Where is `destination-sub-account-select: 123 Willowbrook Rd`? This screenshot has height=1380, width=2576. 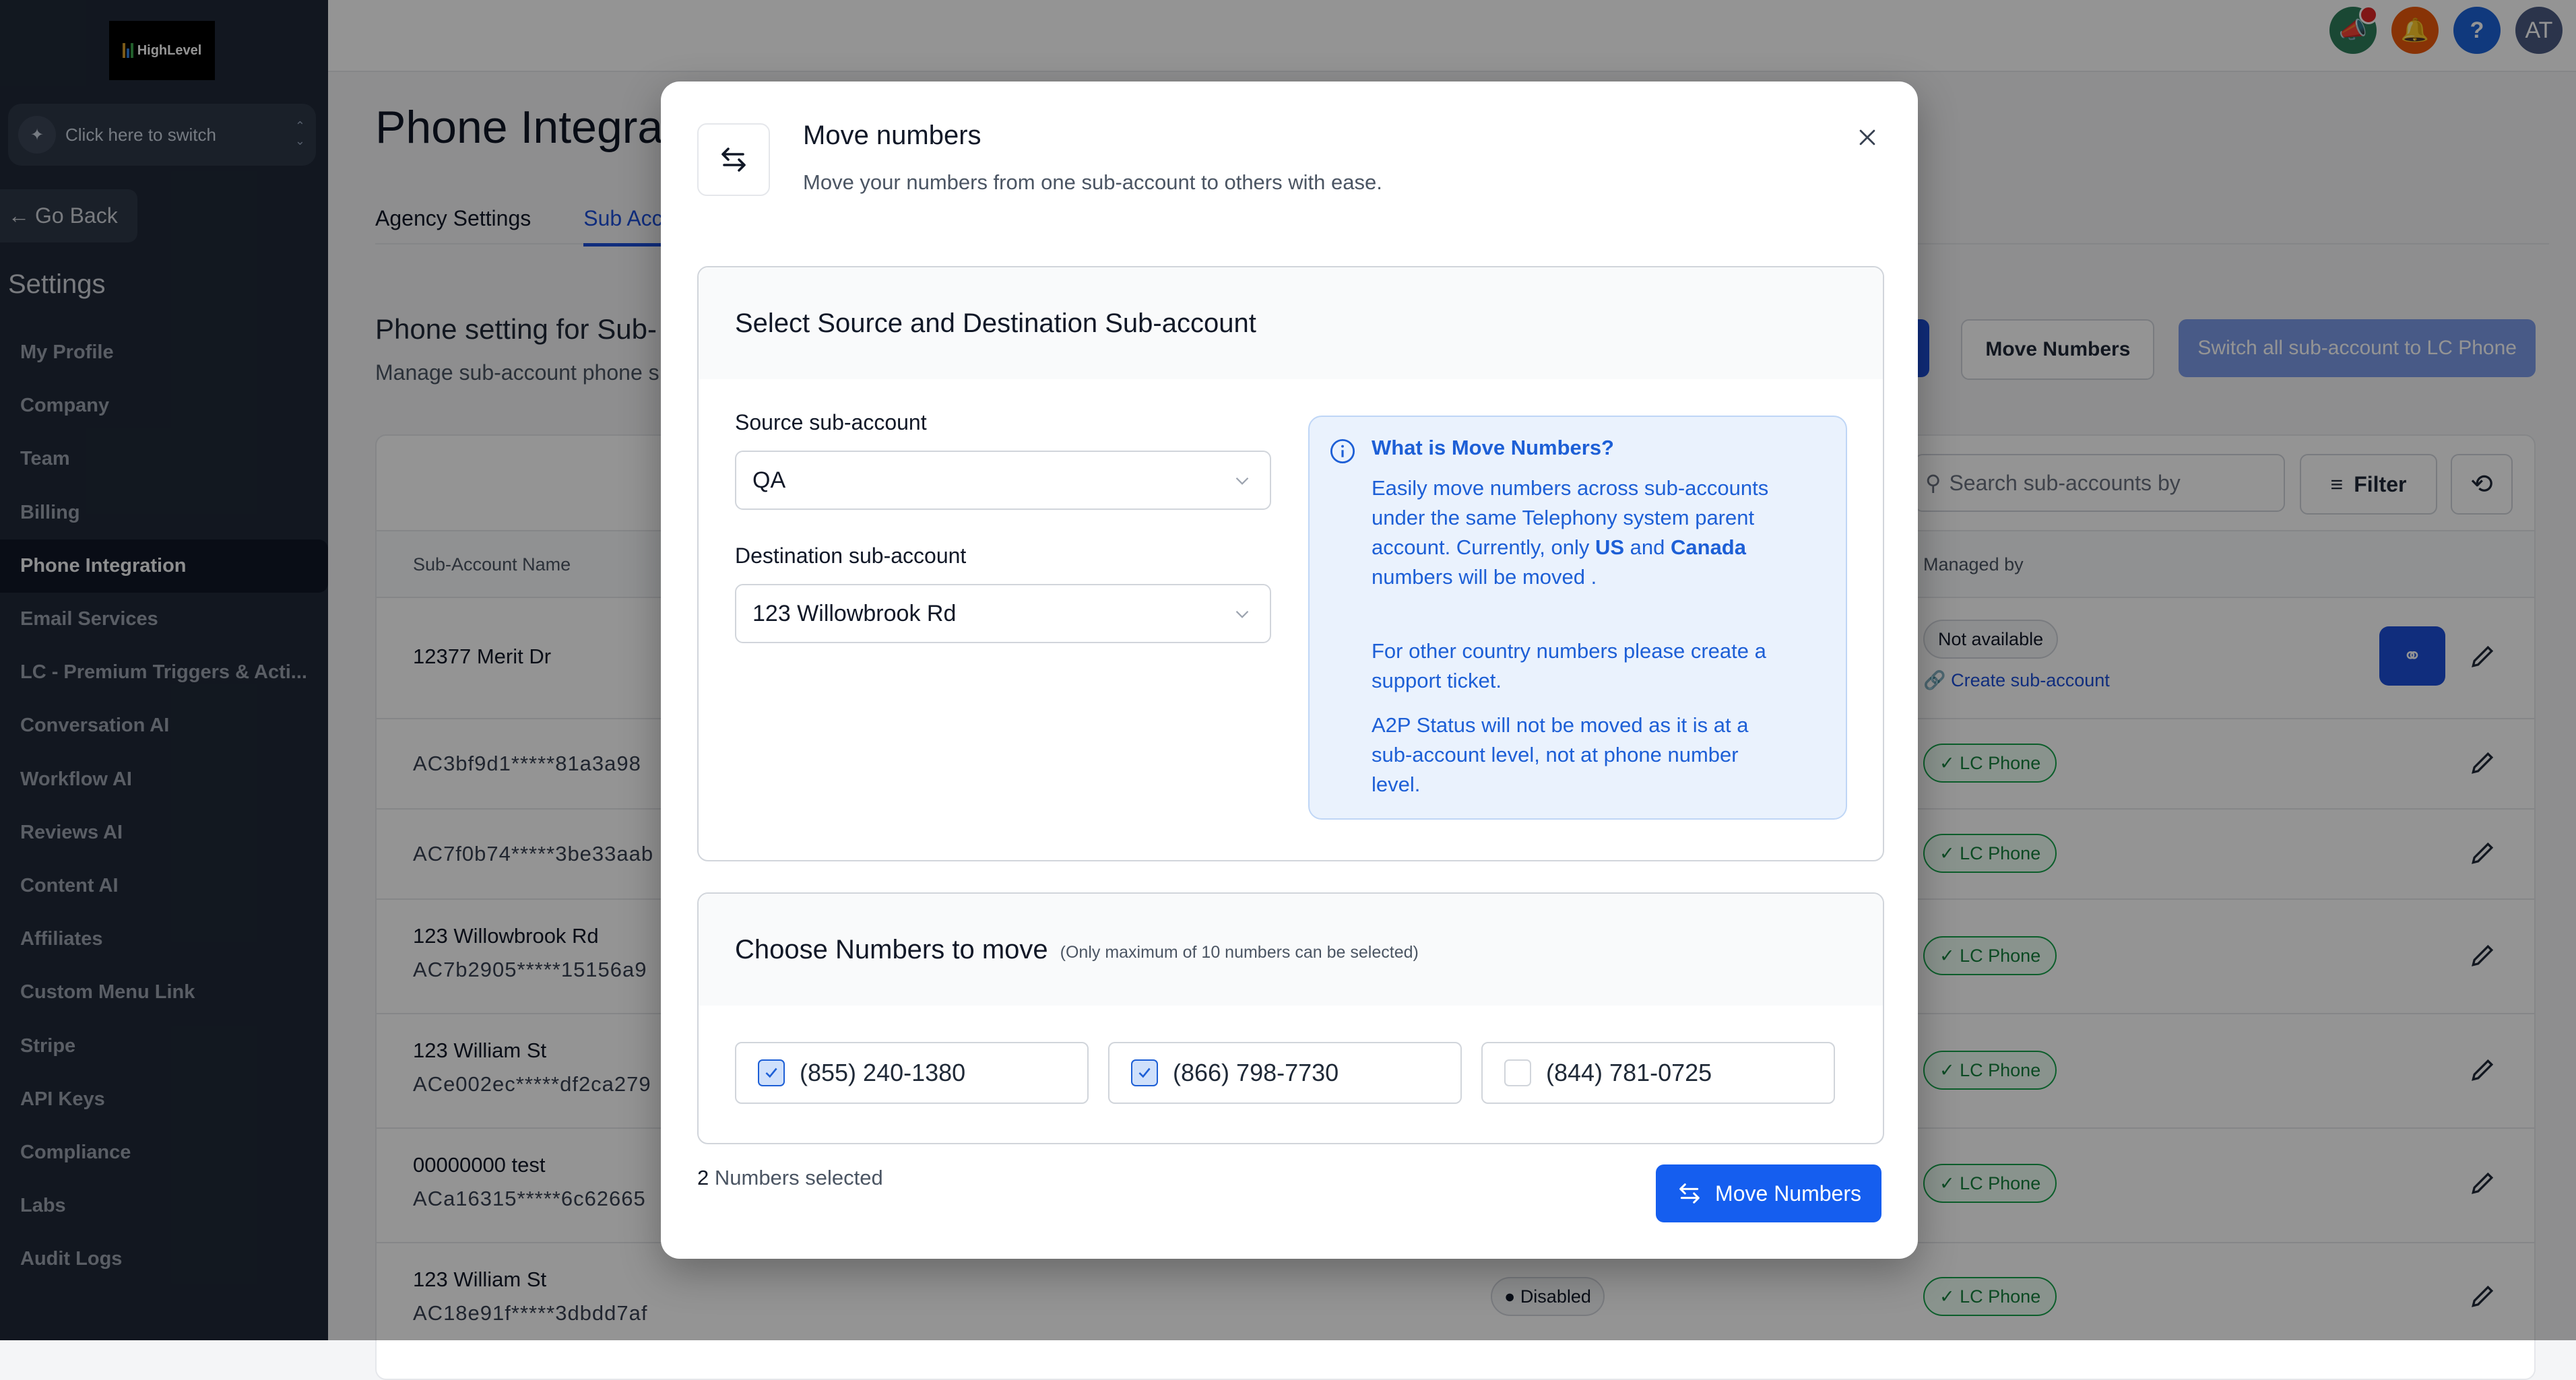
destination-sub-account-select: 123 Willowbrook Rd is located at coordinates (1003, 613).